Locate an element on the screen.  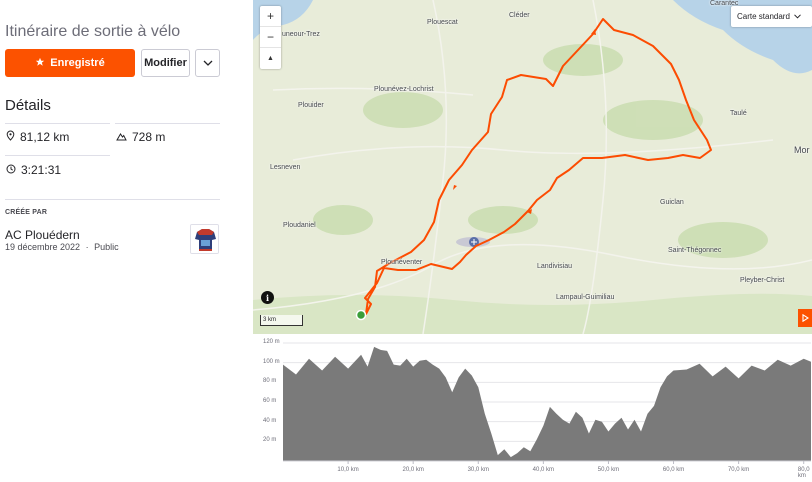
map-place-label: Landivisiau is located at coordinates (555, 266).